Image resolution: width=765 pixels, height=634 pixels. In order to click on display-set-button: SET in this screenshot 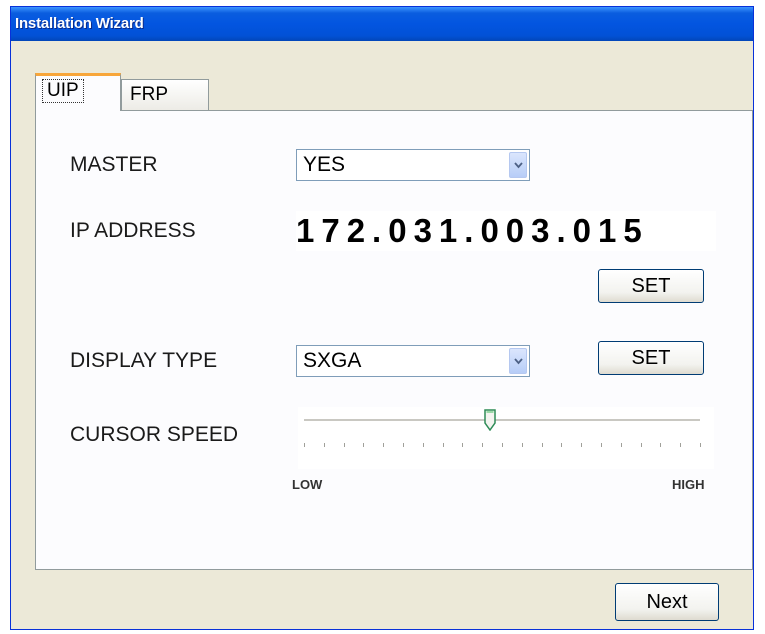, I will do `click(651, 358)`.